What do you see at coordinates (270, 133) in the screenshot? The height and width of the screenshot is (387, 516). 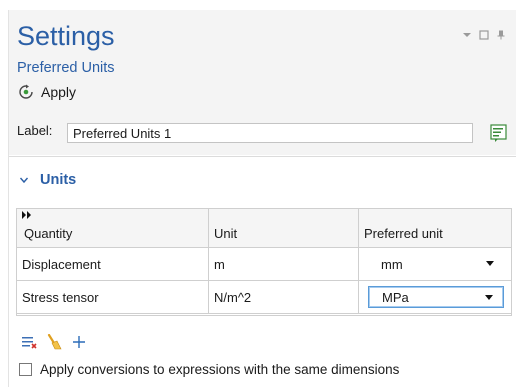 I see `label-input: Preferred Units 1` at bounding box center [270, 133].